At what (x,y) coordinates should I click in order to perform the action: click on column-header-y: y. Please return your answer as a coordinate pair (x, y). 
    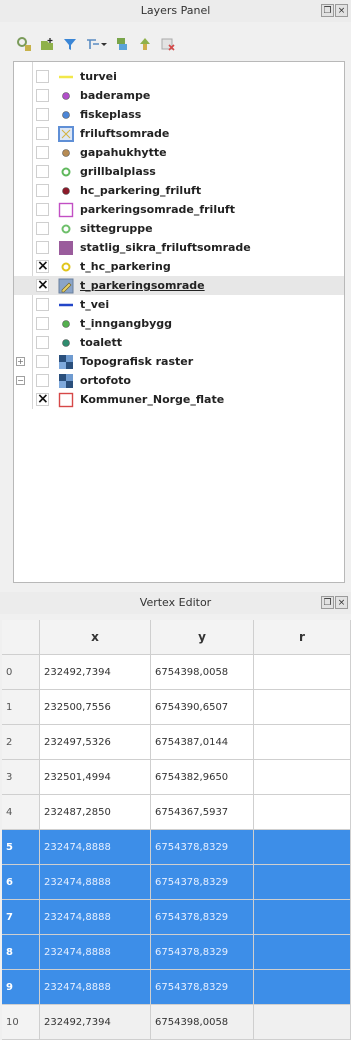
    Looking at the image, I should click on (202, 637).